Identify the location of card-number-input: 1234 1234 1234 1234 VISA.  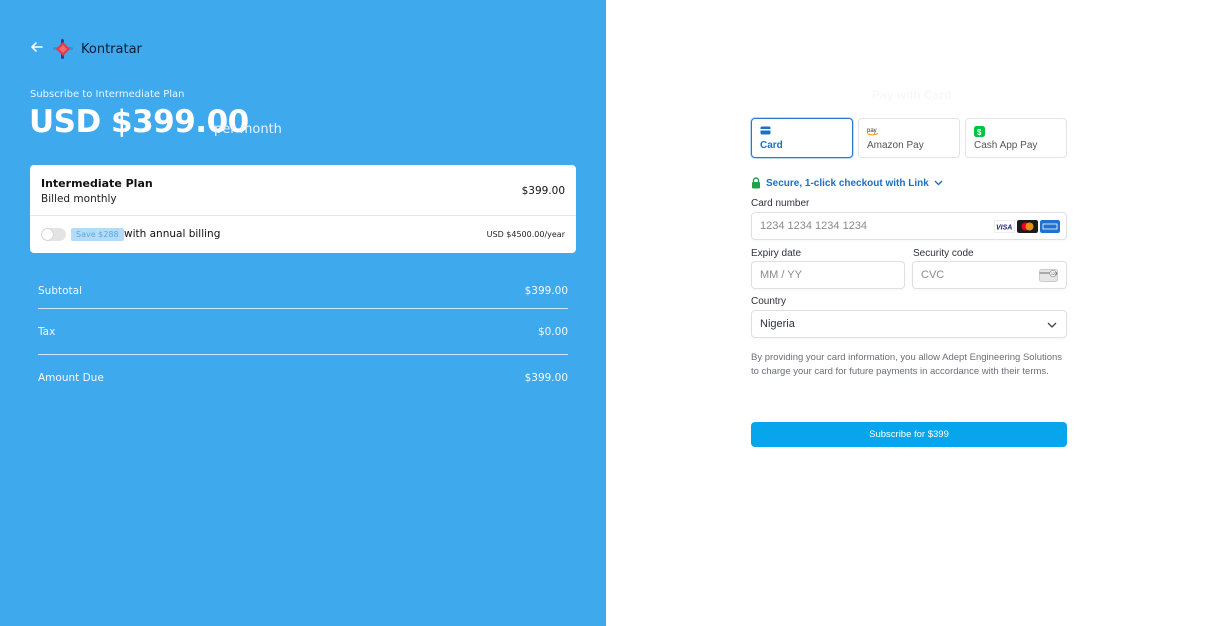
(909, 226).